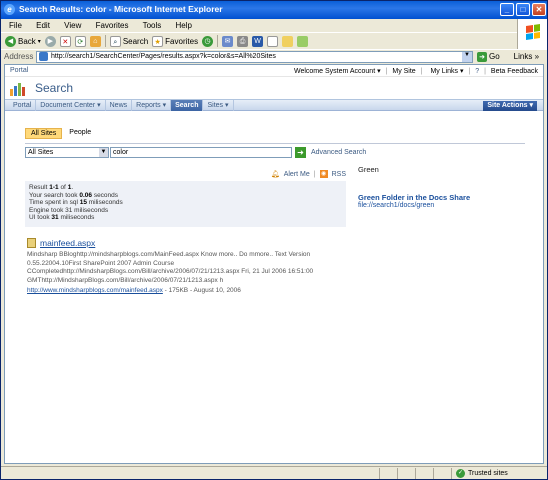 The image size is (548, 480). Describe the element at coordinates (300, 152) in the screenshot. I see `go-search-button: ➜` at that location.